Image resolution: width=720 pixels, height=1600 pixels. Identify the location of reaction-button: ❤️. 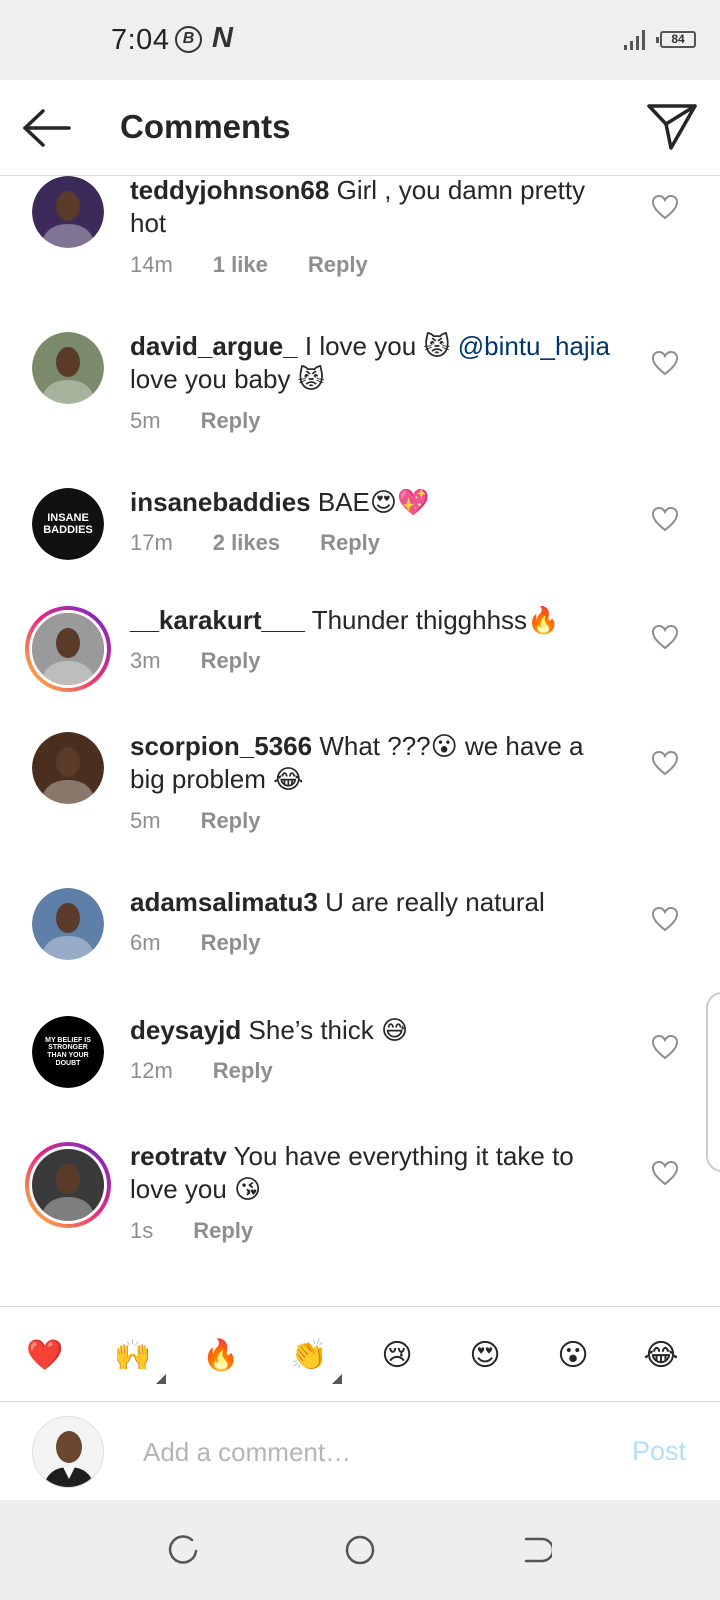
(45, 1356).